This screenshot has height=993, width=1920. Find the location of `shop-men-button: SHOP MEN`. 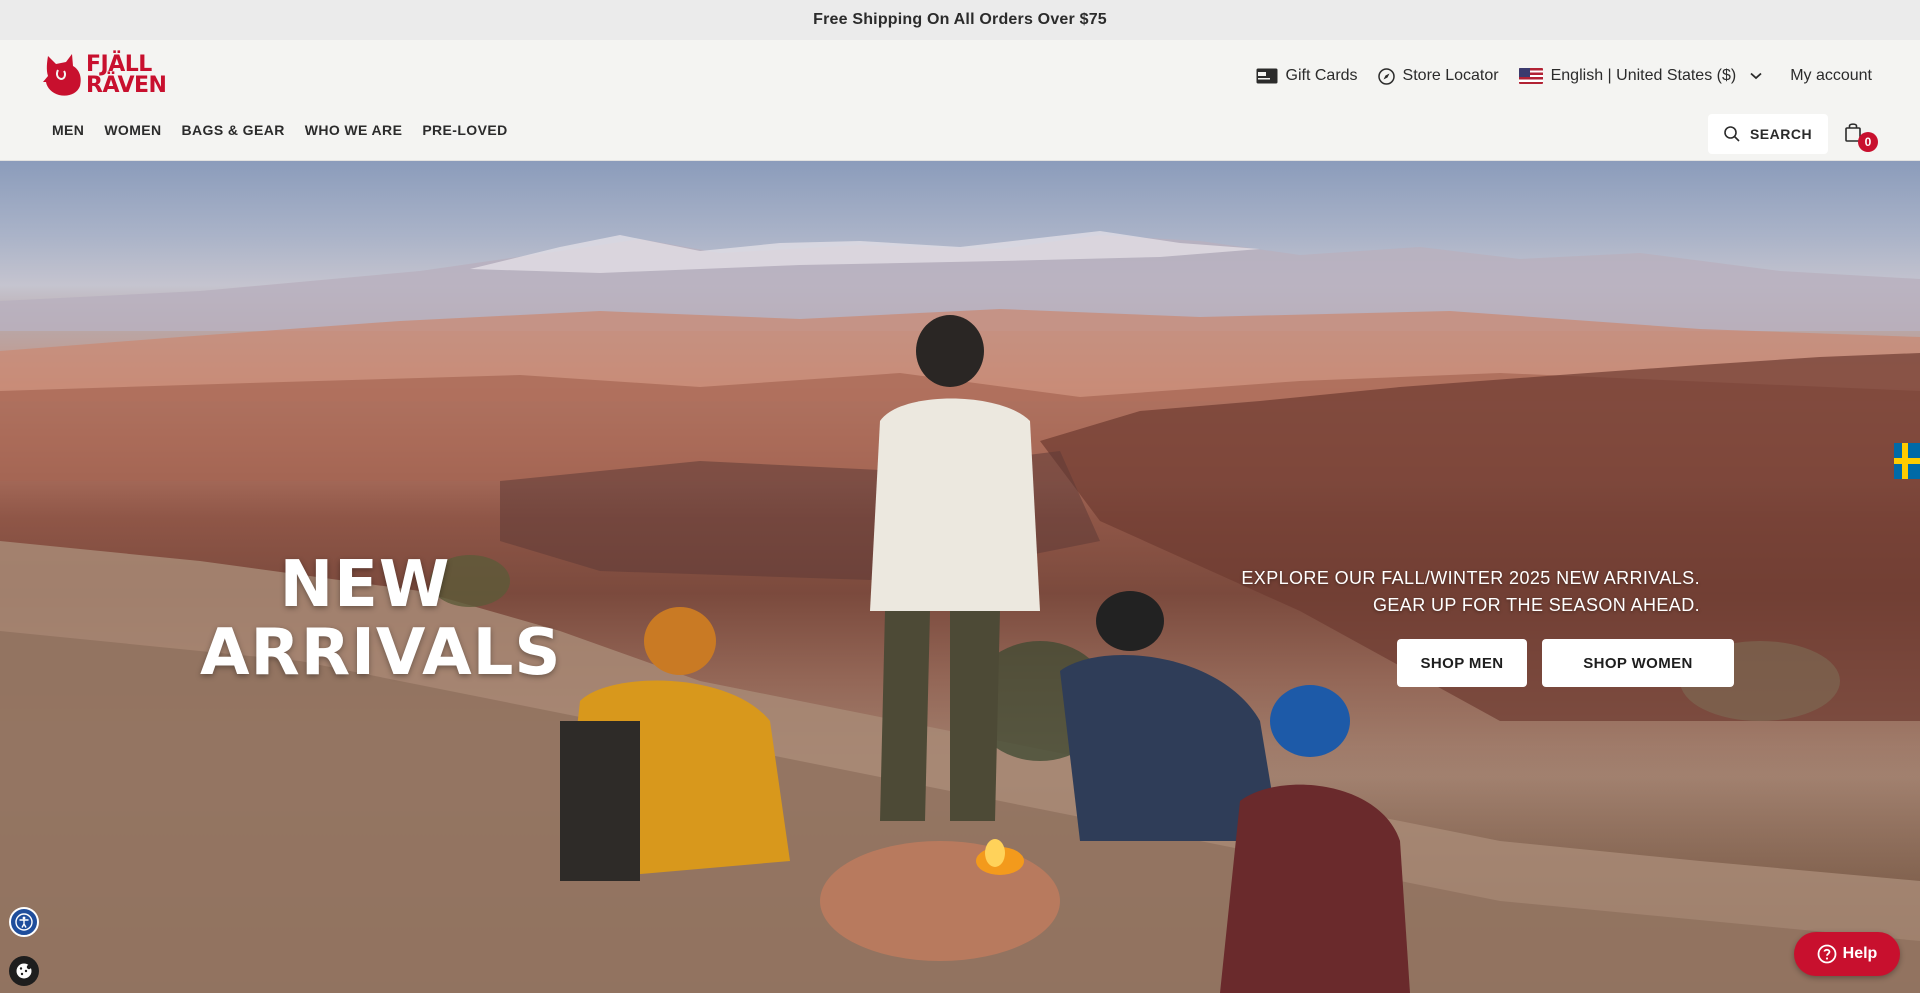

shop-men-button: SHOP MEN is located at coordinates (1462, 663).